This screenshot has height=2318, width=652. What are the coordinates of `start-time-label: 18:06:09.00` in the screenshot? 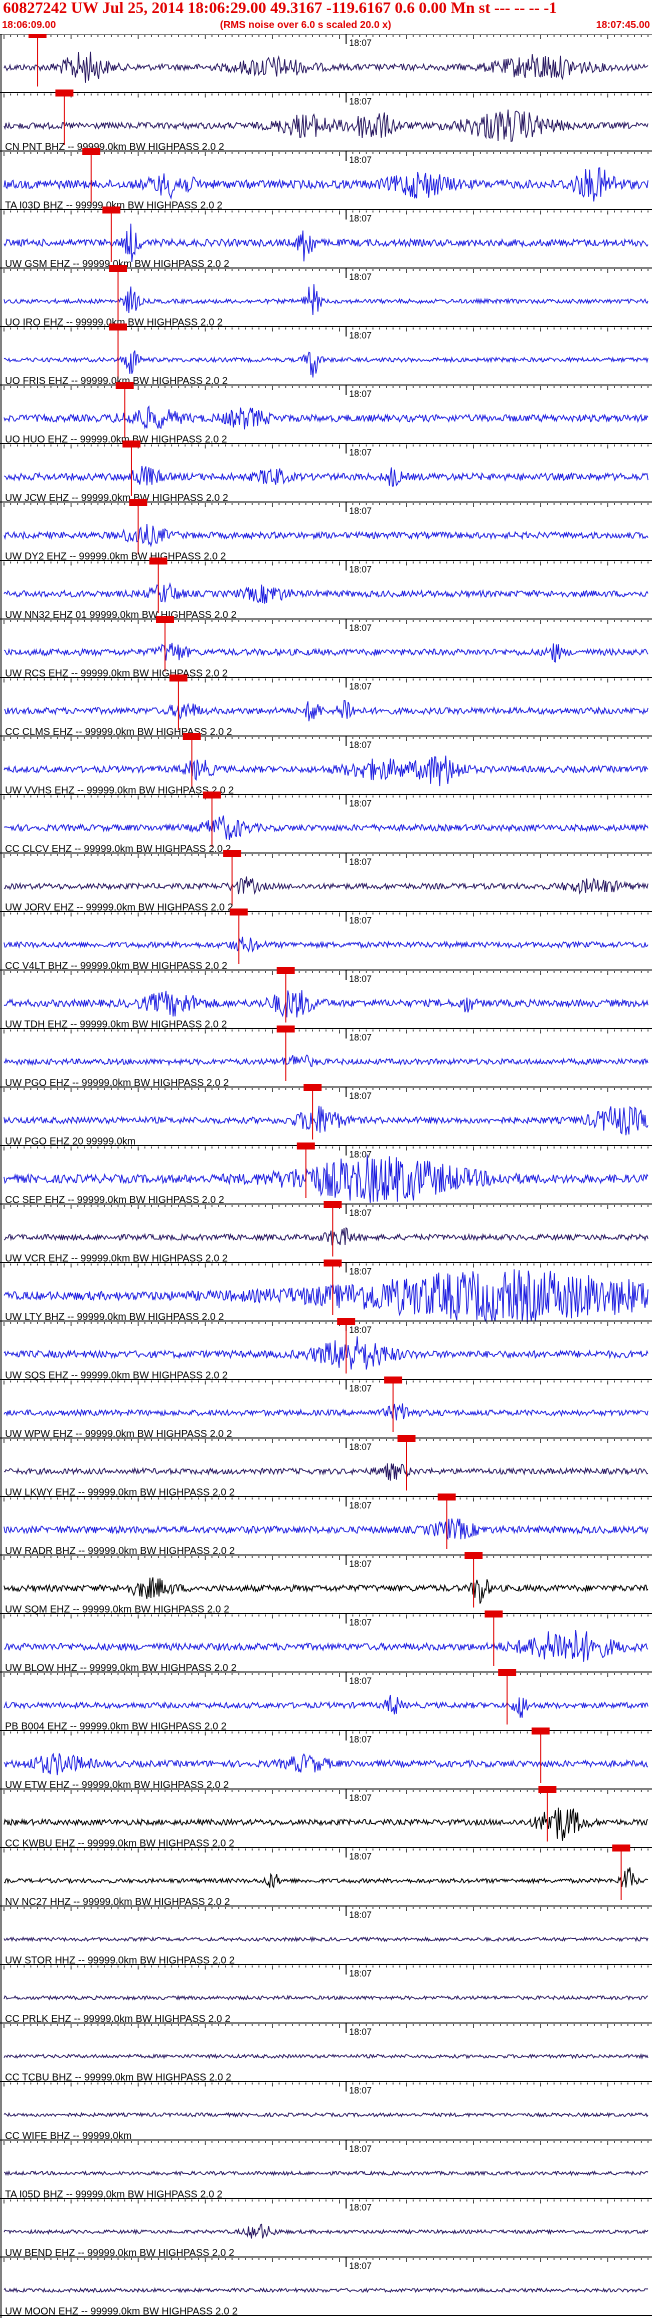 It's located at (29, 25).